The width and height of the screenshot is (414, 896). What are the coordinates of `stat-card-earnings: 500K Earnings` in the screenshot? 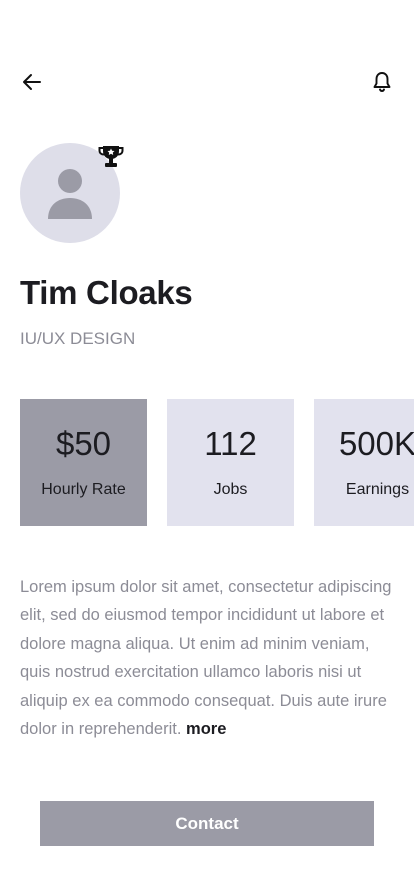 It's located at (364, 462).